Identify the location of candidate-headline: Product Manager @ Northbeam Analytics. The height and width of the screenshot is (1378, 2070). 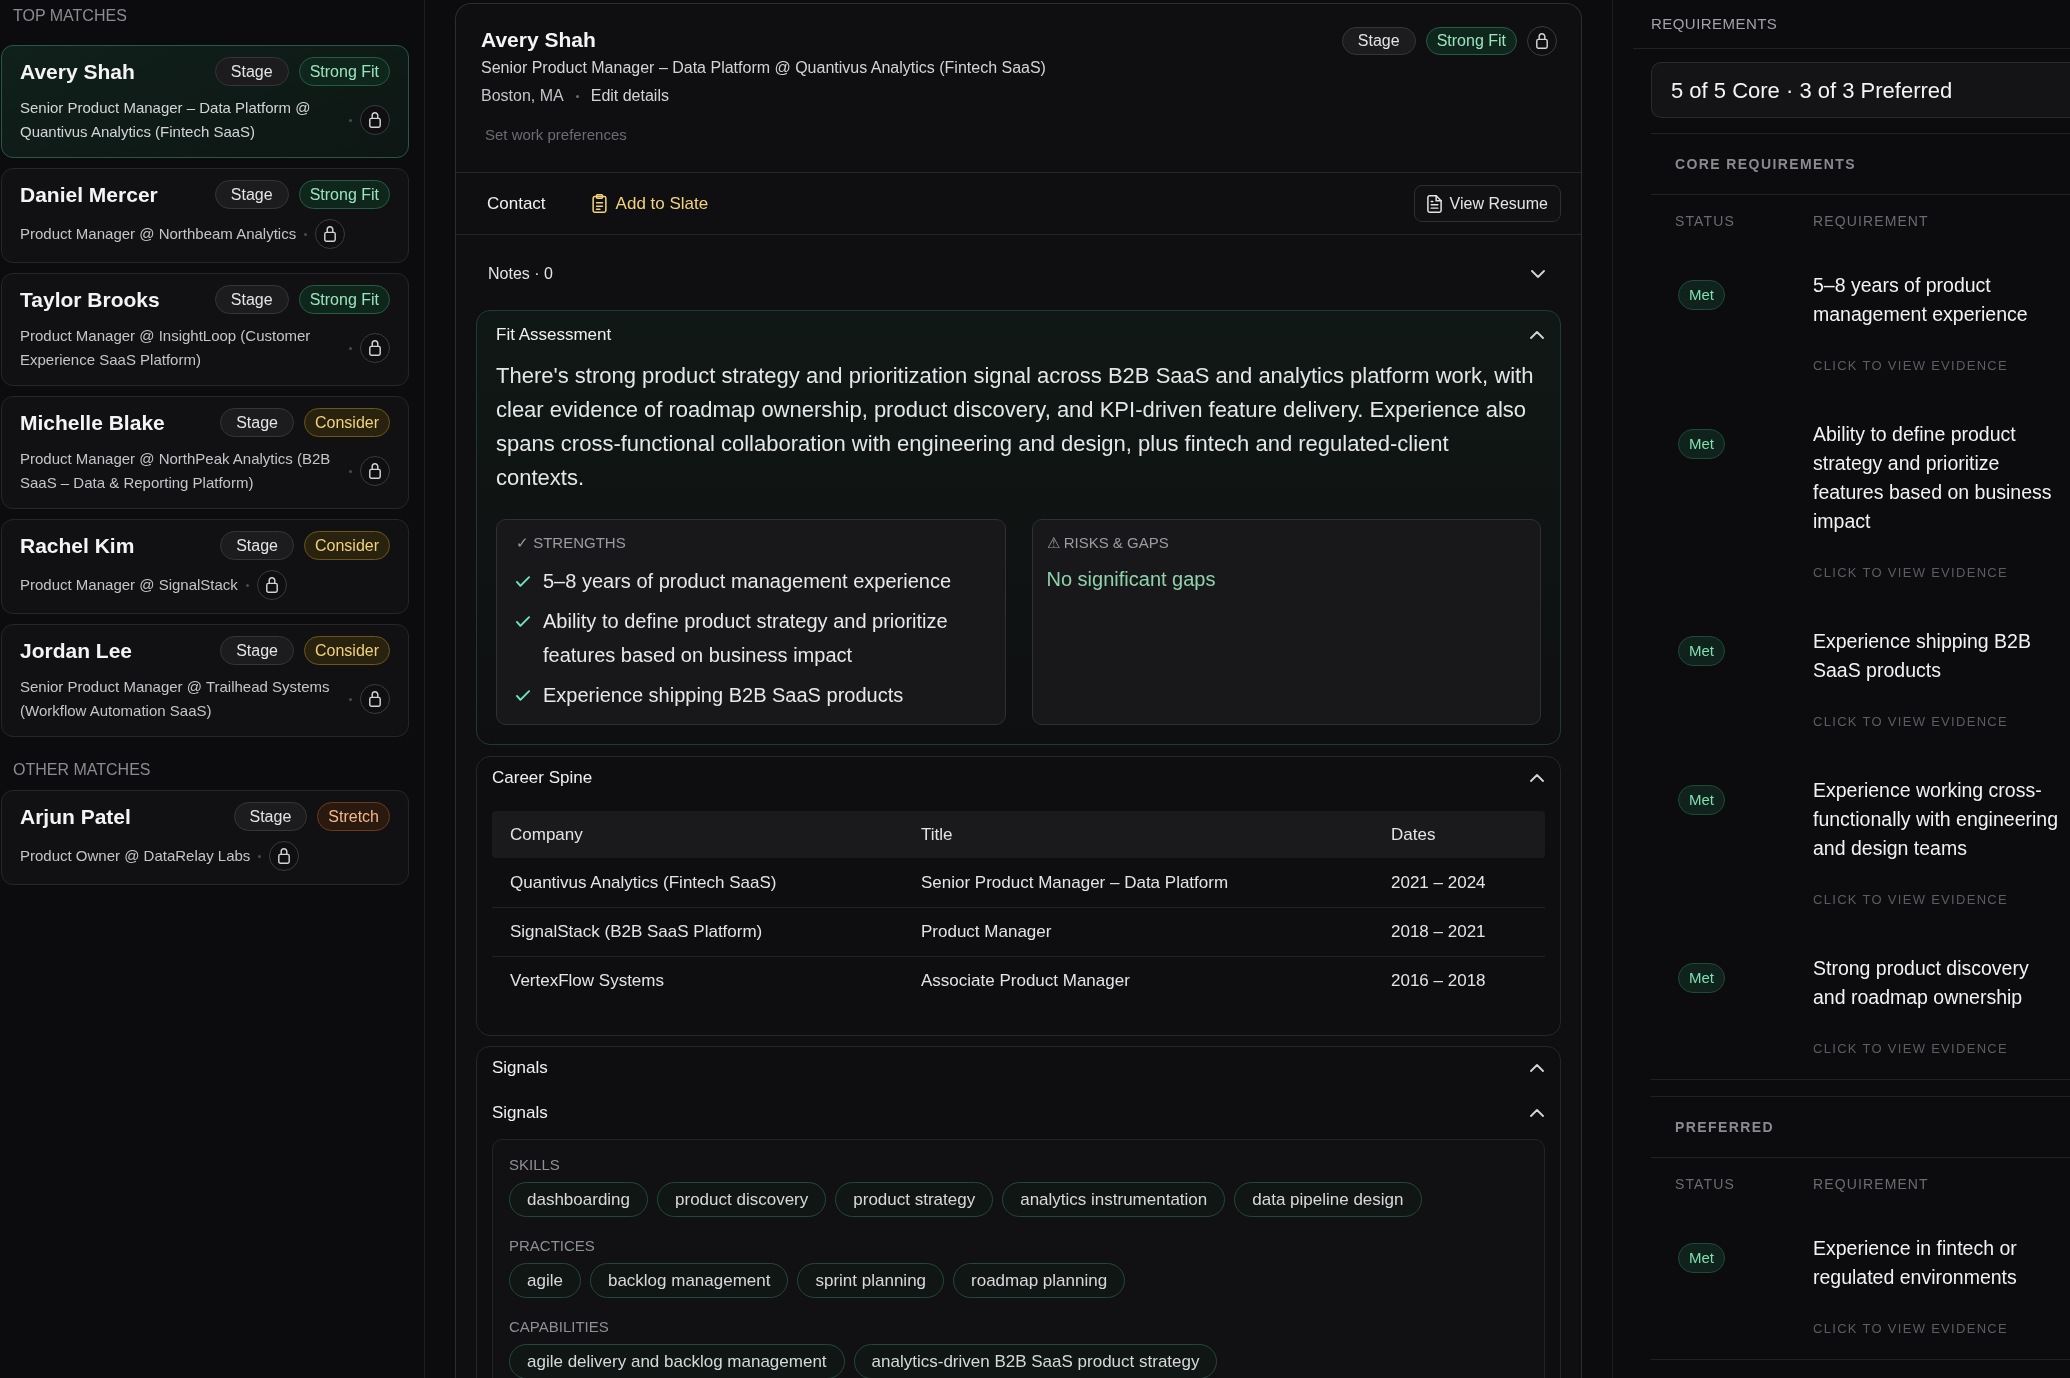
(158, 234).